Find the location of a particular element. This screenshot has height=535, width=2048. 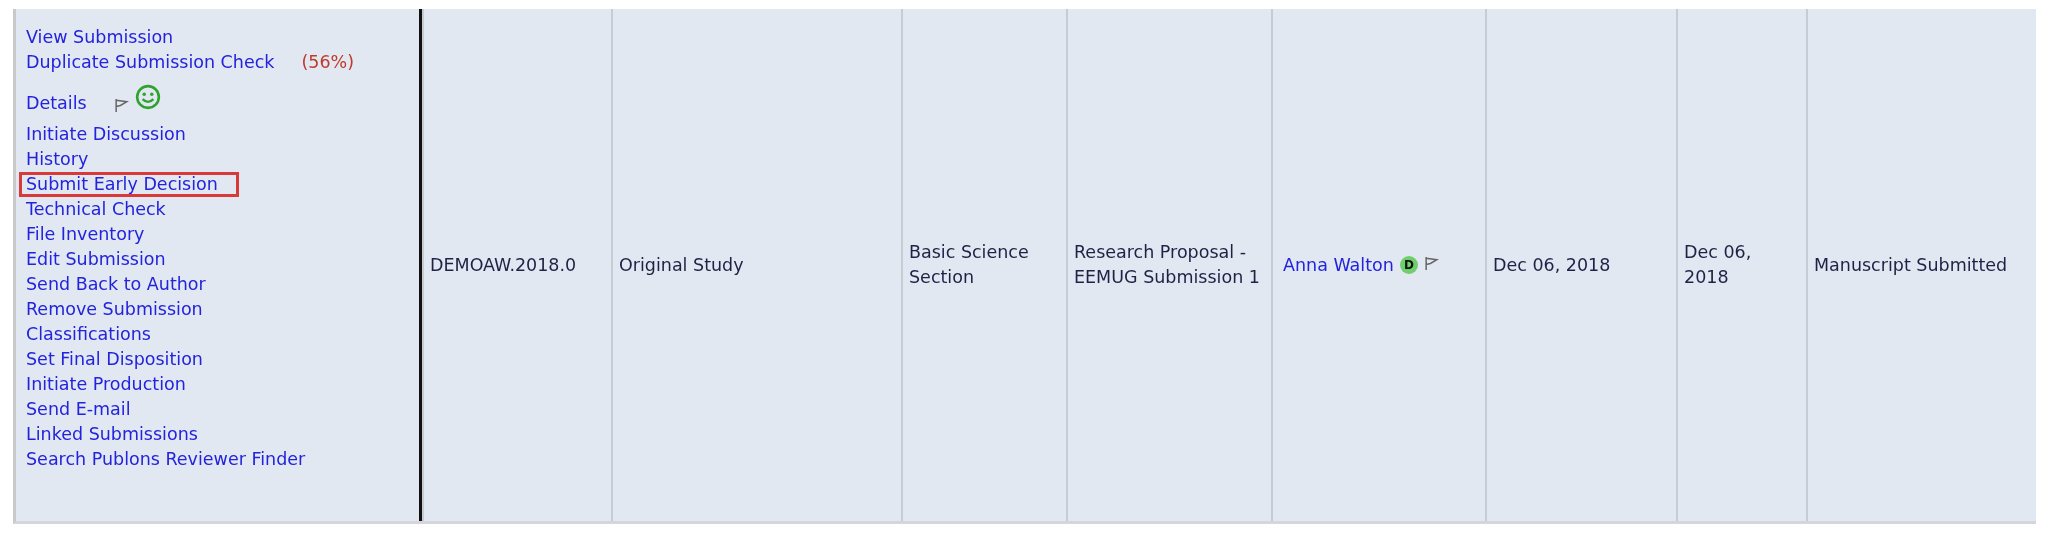

action-link: Details is located at coordinates (63, 103).